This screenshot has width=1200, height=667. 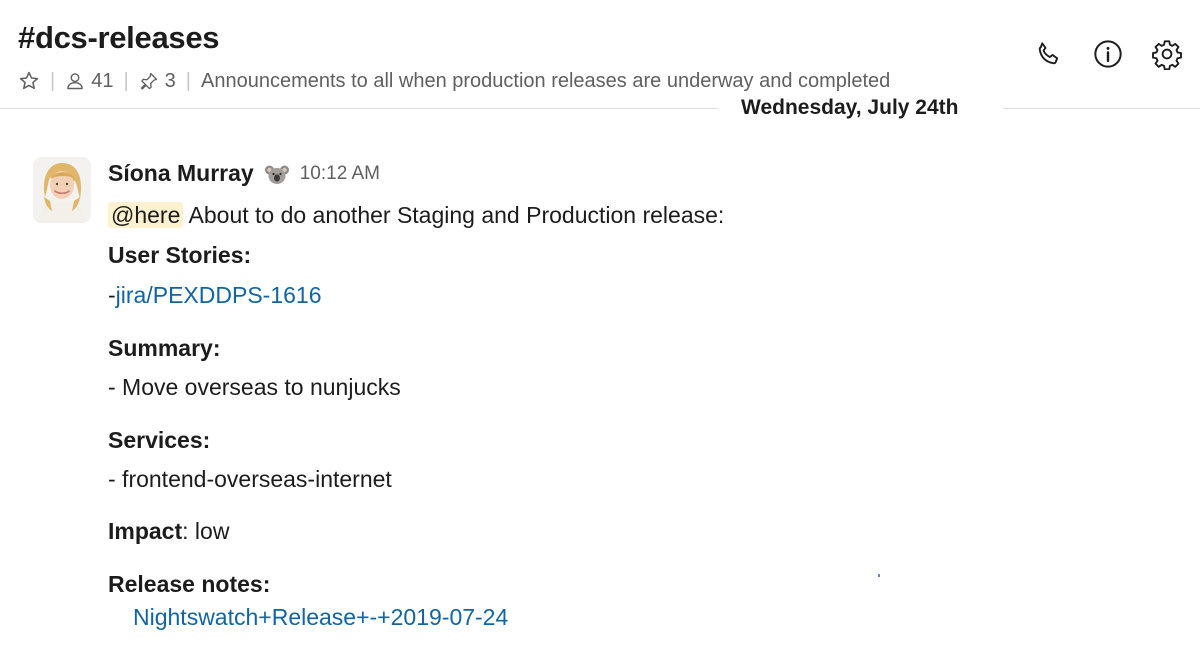 I want to click on date-divider: Wednesday, July 24th, so click(x=600, y=109).